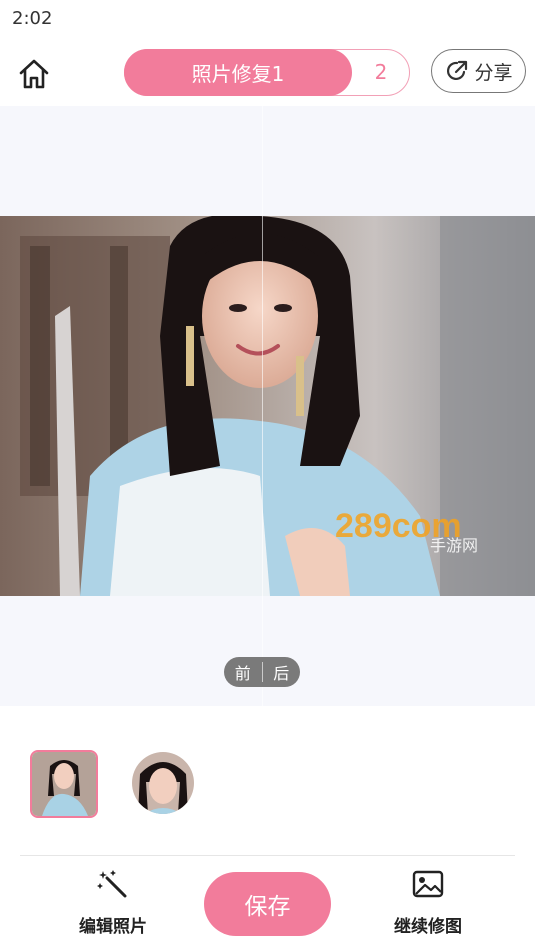 The width and height of the screenshot is (535, 951). I want to click on bottom-divider, so click(267, 855).